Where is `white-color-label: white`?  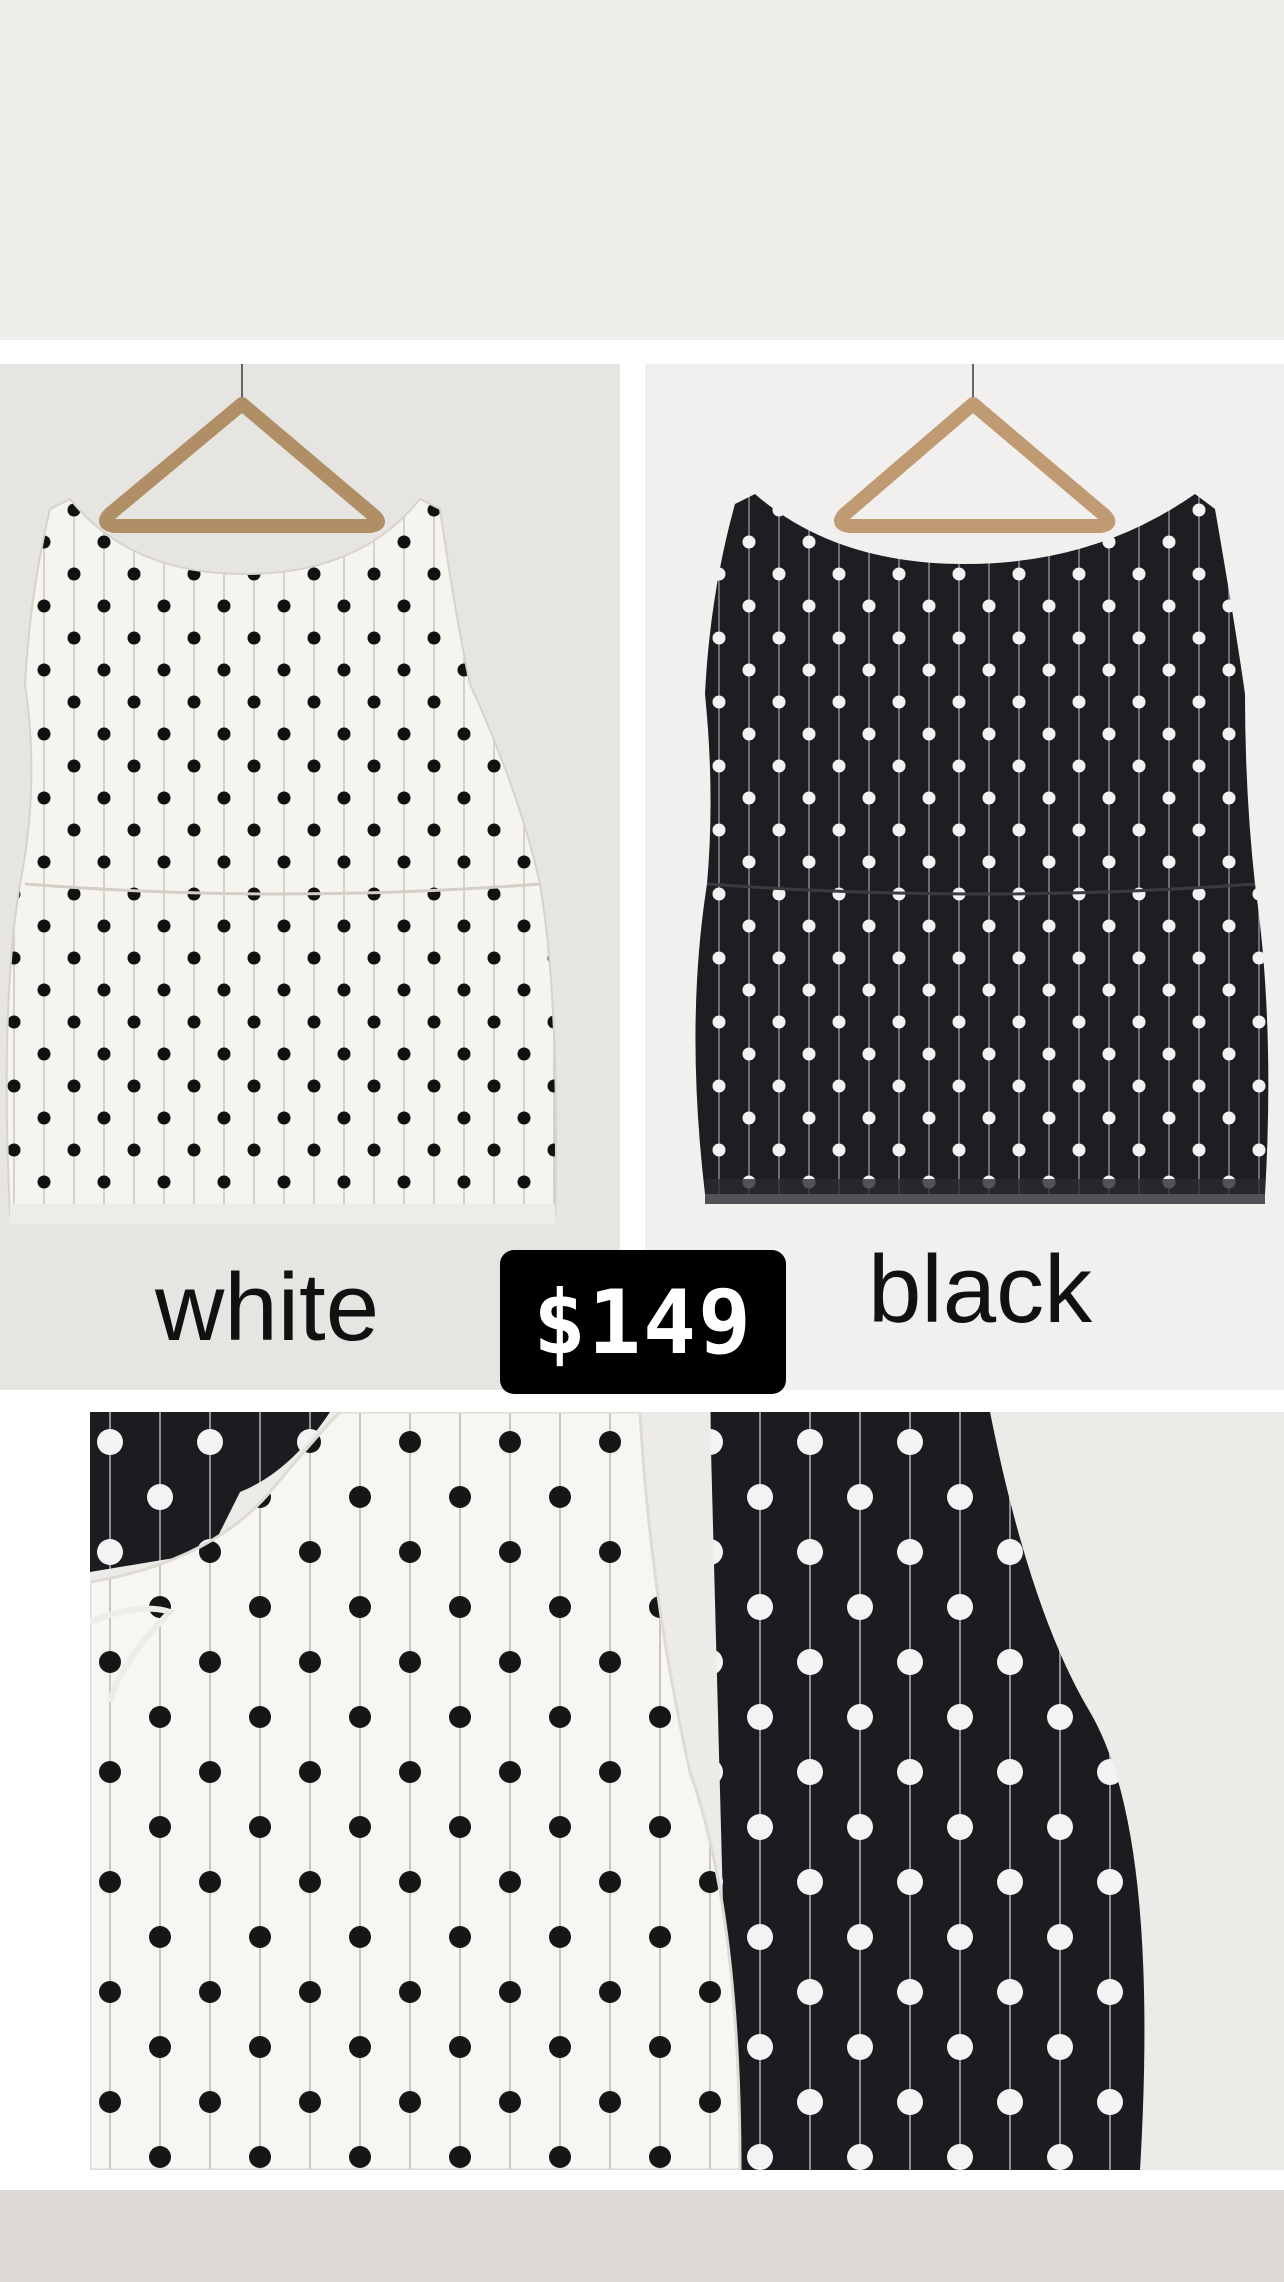
white-color-label: white is located at coordinates (267, 1307).